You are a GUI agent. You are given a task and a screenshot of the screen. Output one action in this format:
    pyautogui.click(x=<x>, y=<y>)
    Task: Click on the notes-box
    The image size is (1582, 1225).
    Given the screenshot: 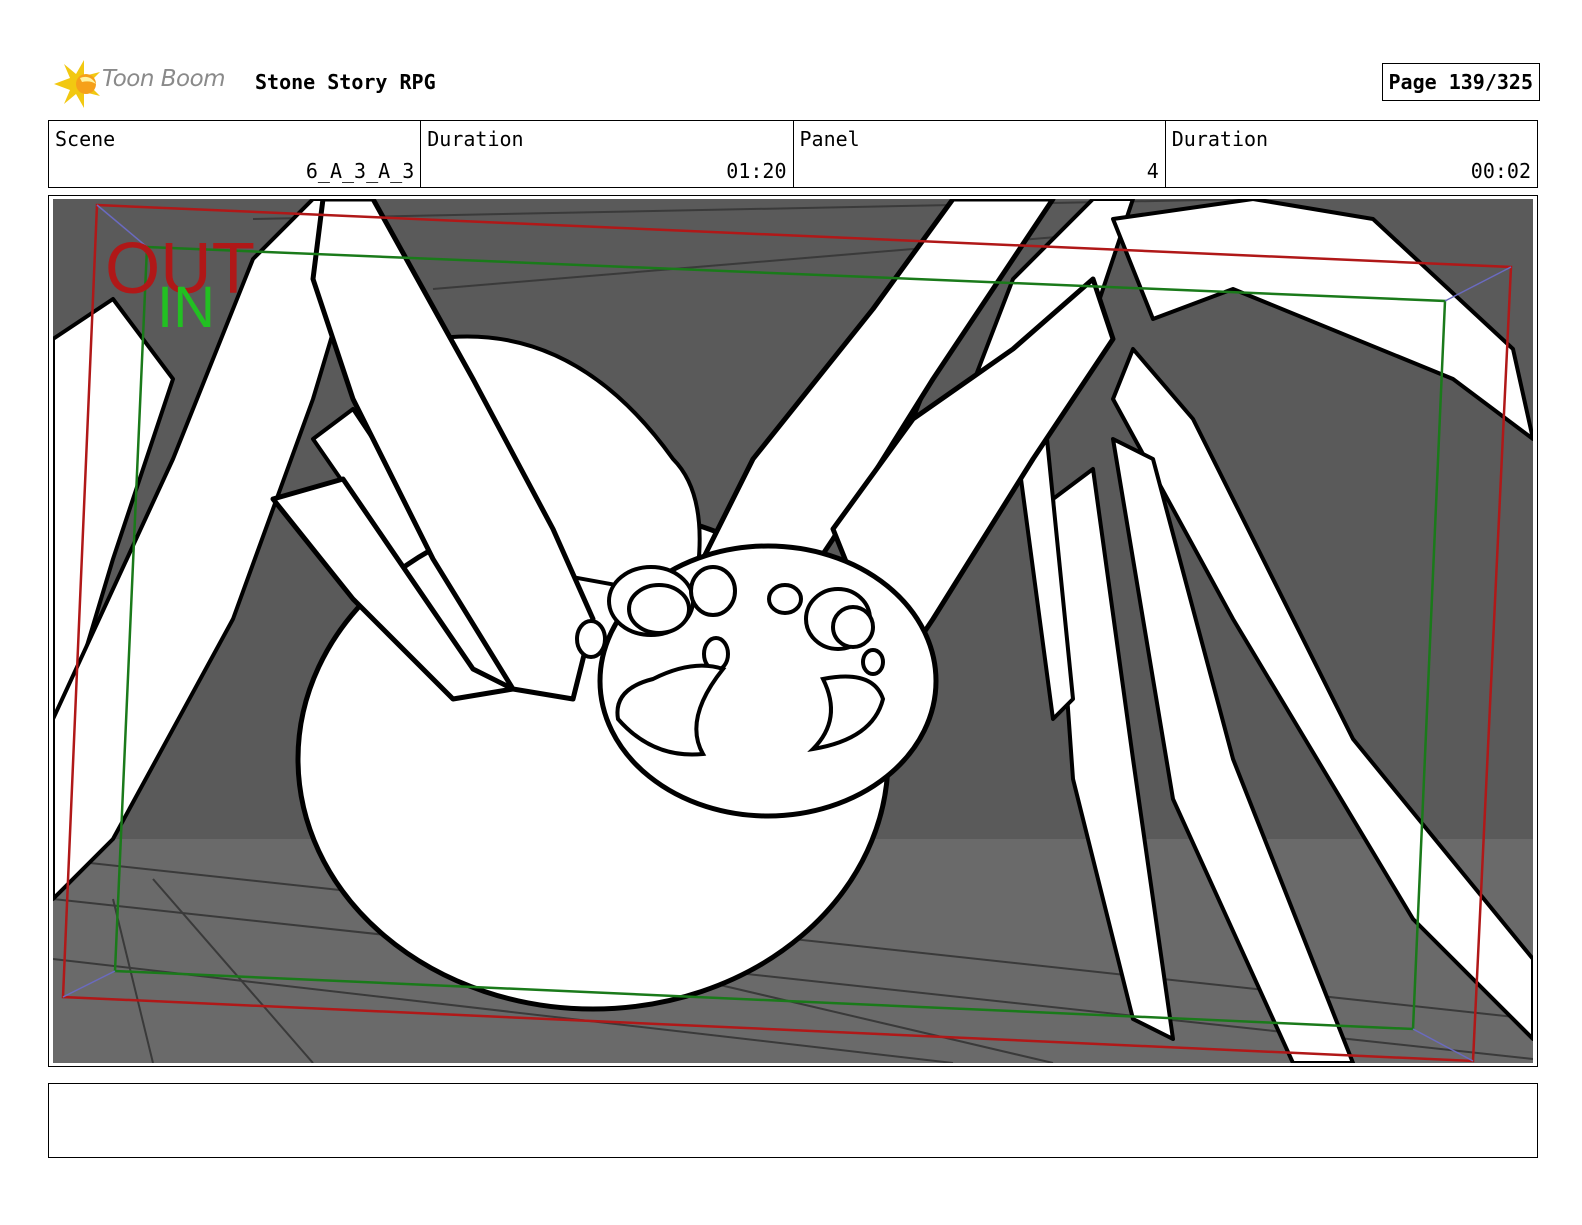 What is the action you would take?
    pyautogui.click(x=793, y=1120)
    